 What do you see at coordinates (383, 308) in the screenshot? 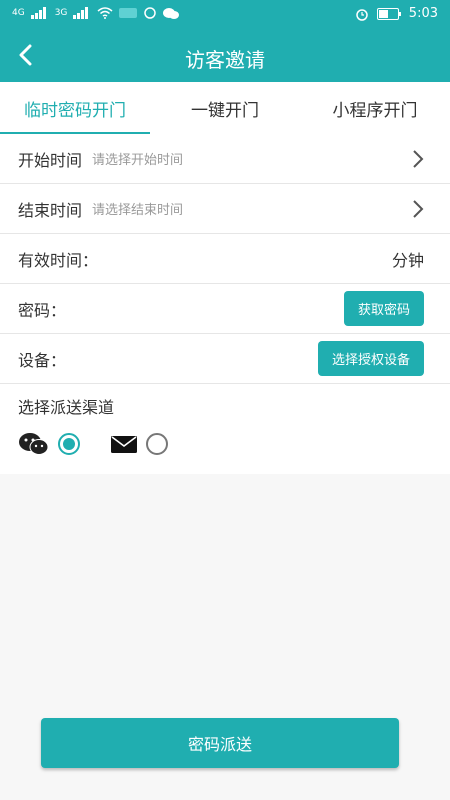
I see `get-password-button: 获取密码` at bounding box center [383, 308].